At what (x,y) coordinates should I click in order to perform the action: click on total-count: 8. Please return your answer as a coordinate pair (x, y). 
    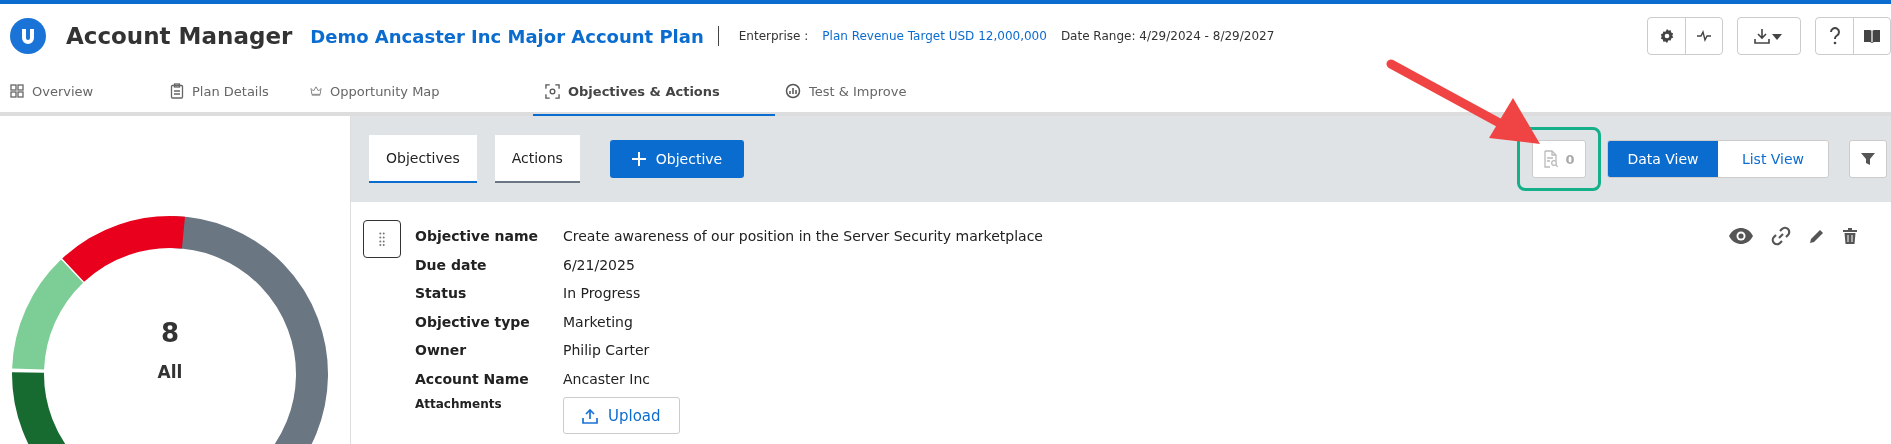
    Looking at the image, I should click on (170, 333).